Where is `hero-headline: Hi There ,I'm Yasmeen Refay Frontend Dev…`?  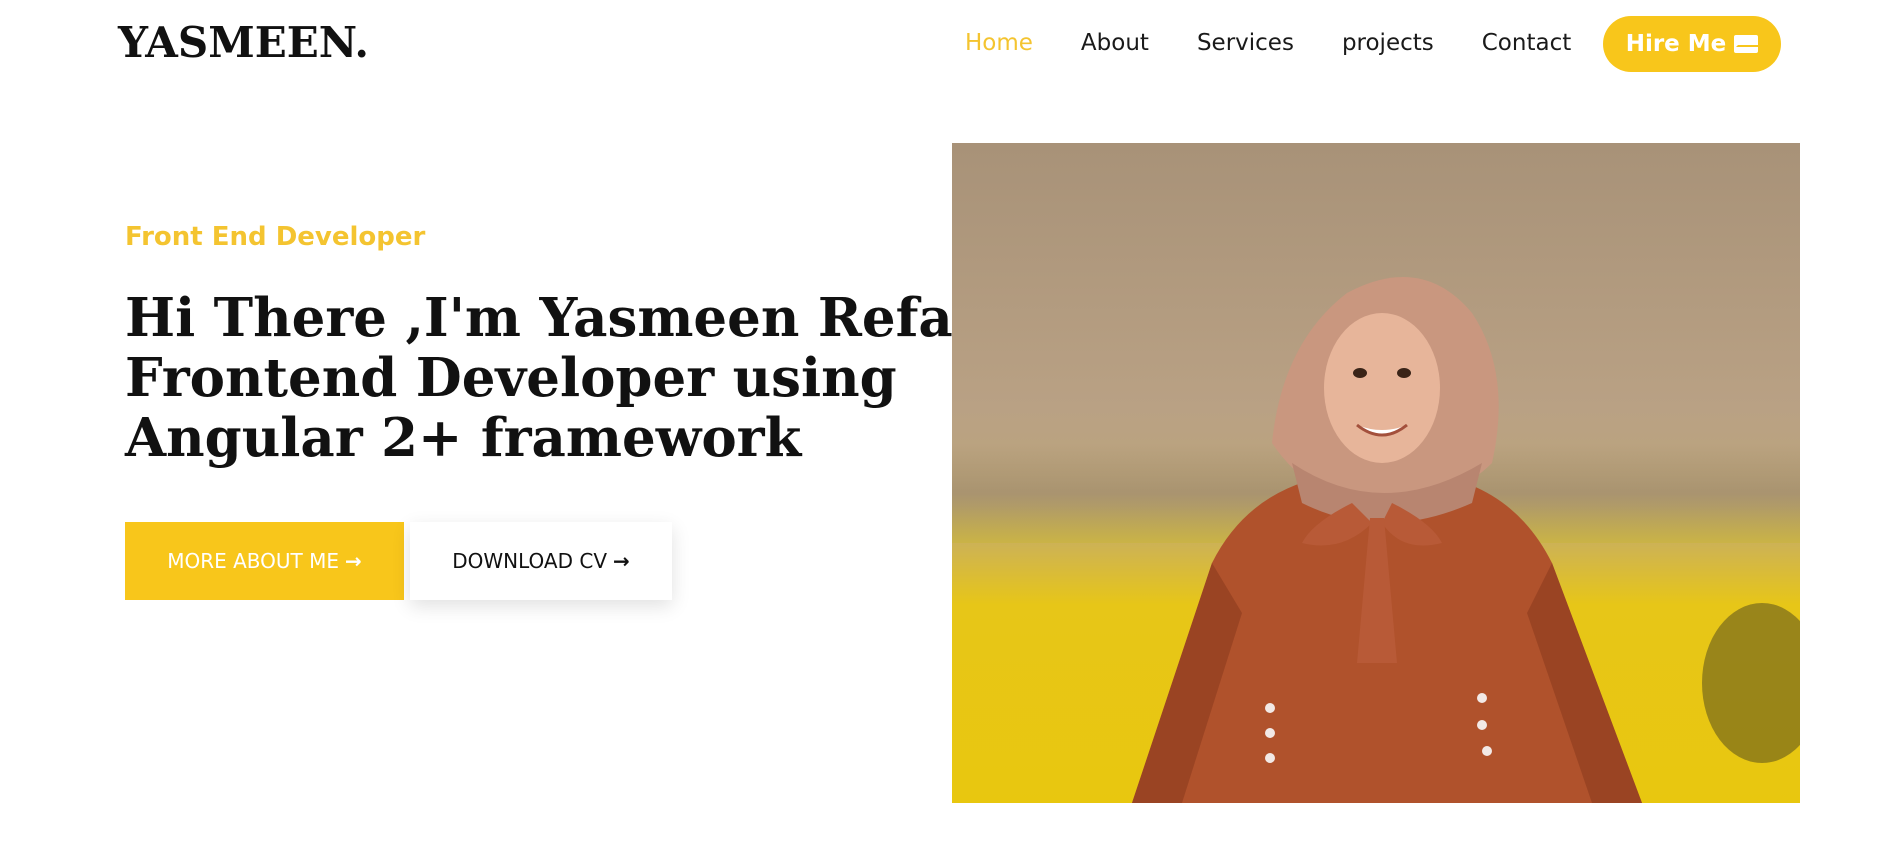
hero-headline: Hi There ,I'm Yasmeen Refay Frontend Dev… is located at coordinates (554, 378).